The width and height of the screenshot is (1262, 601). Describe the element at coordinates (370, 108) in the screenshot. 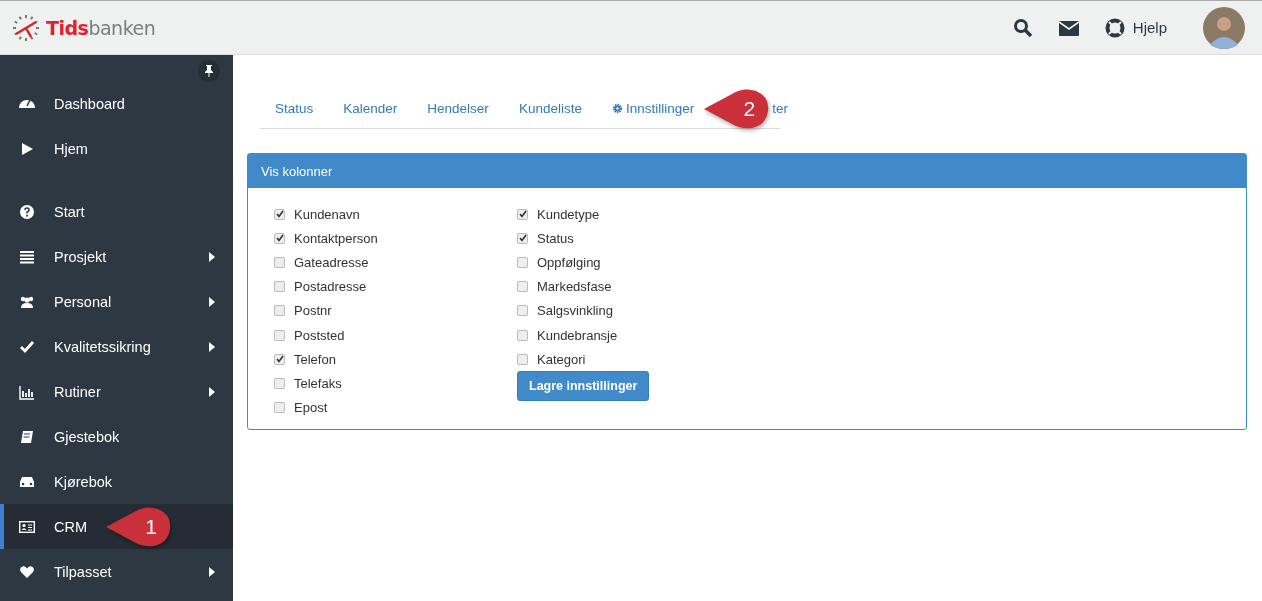

I see `tab: Kalender` at that location.